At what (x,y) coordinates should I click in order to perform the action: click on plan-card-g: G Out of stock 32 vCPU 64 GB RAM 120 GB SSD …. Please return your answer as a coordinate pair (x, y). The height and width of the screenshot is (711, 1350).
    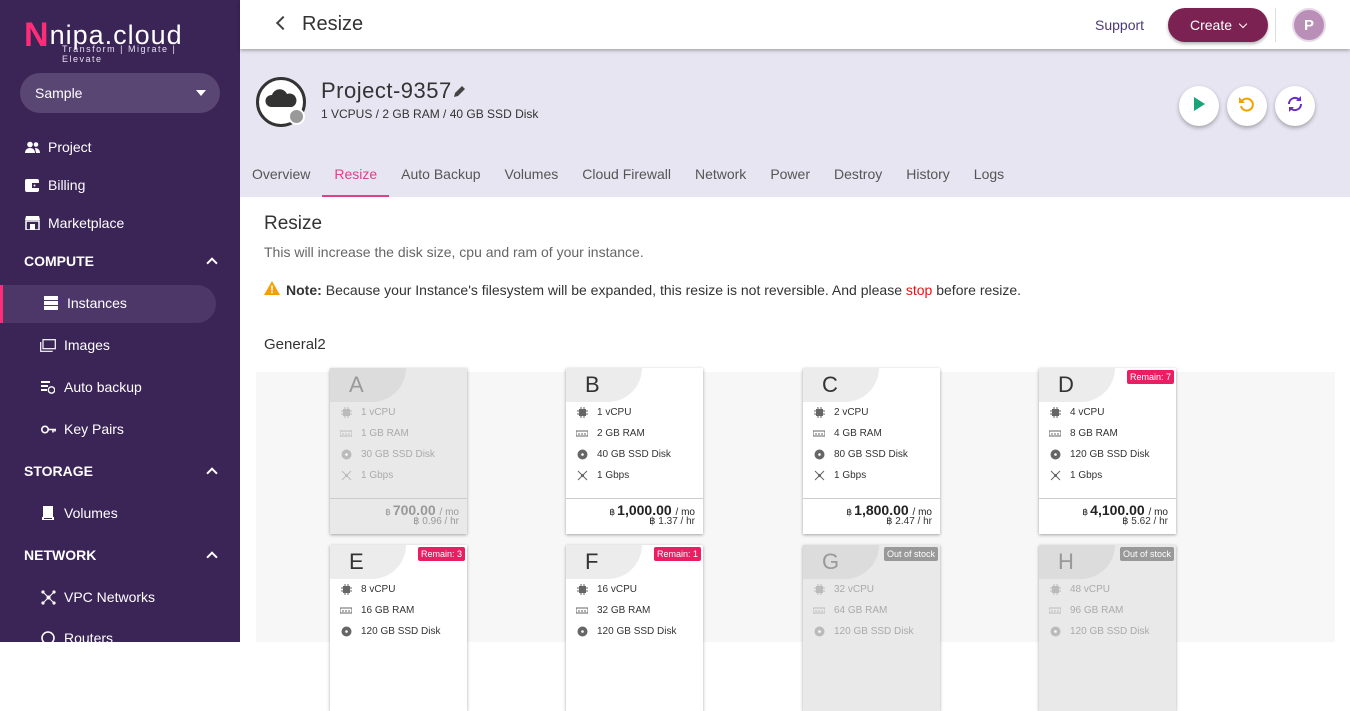
    Looking at the image, I should click on (871, 628).